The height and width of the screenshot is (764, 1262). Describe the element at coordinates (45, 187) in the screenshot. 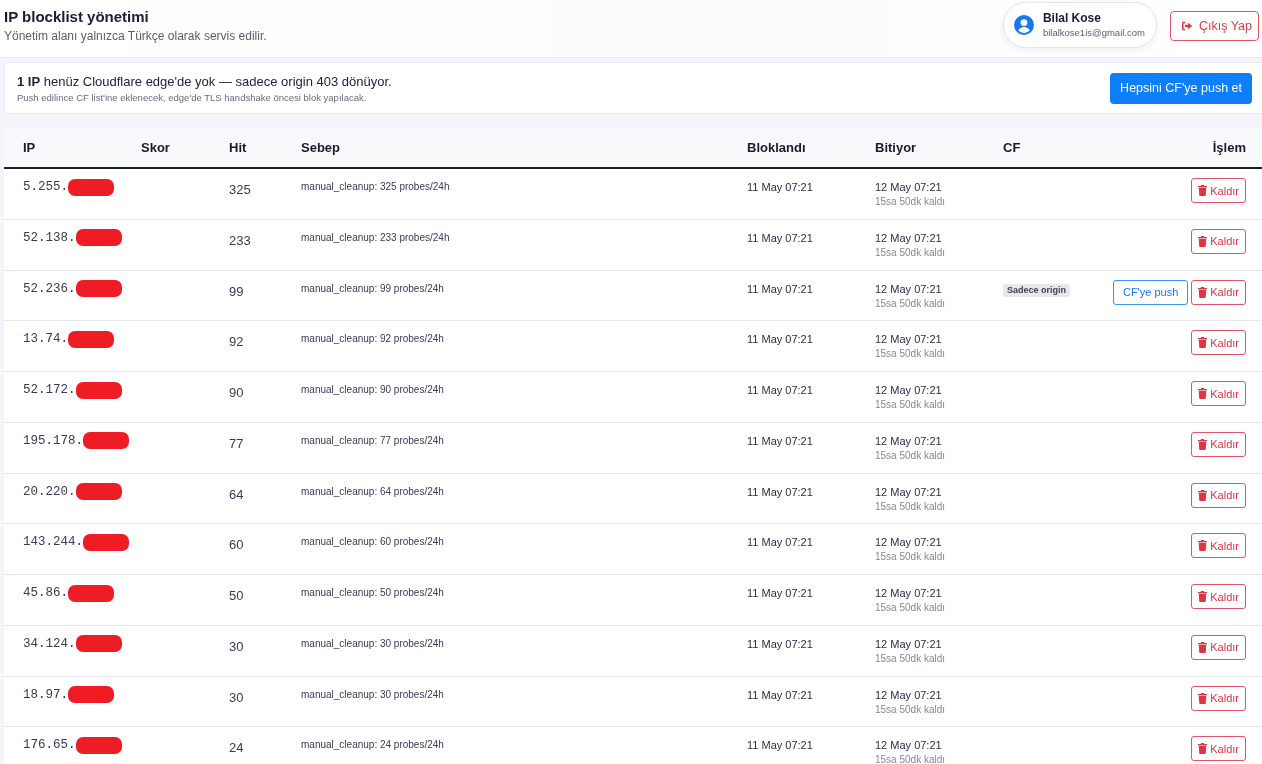

I see `ip-address: 5.255.` at that location.